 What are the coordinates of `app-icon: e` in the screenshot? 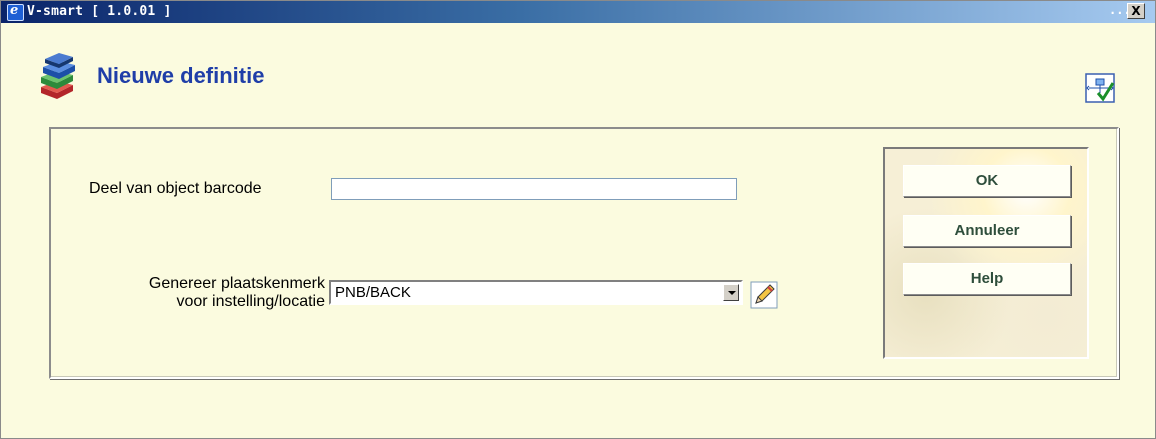 It's located at (15, 12).